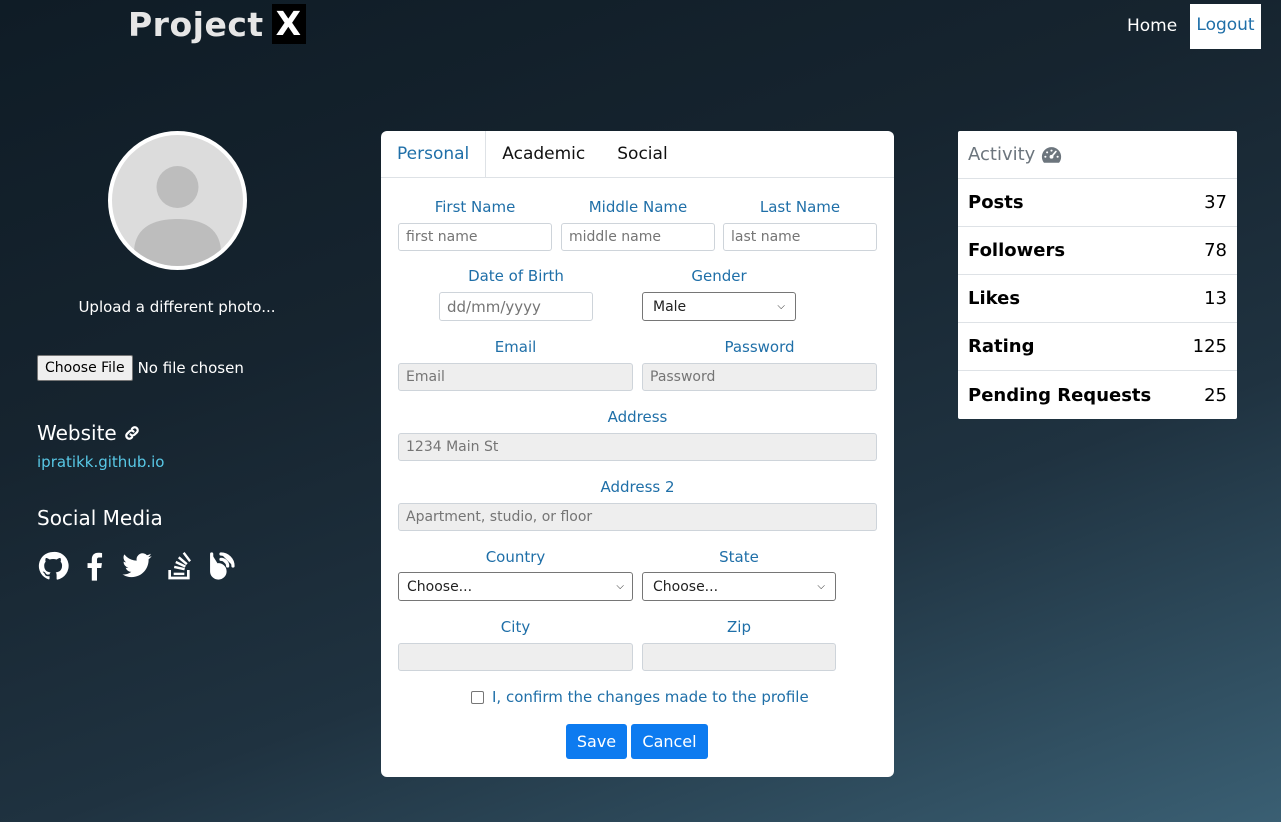 This screenshot has height=822, width=1281. Describe the element at coordinates (179, 566) in the screenshot. I see `stackoverflow-icon` at that location.